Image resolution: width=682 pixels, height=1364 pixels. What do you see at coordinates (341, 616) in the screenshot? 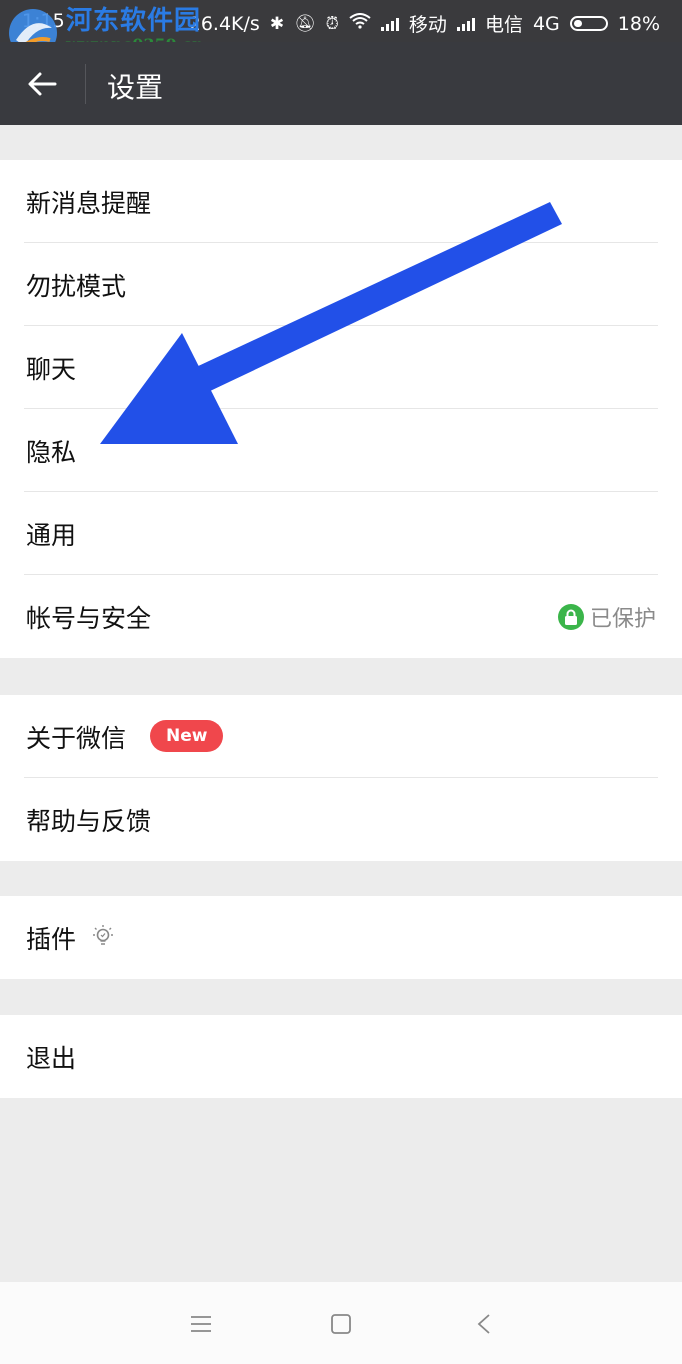
I see `row-account-security: 帐号与安全 已保护` at bounding box center [341, 616].